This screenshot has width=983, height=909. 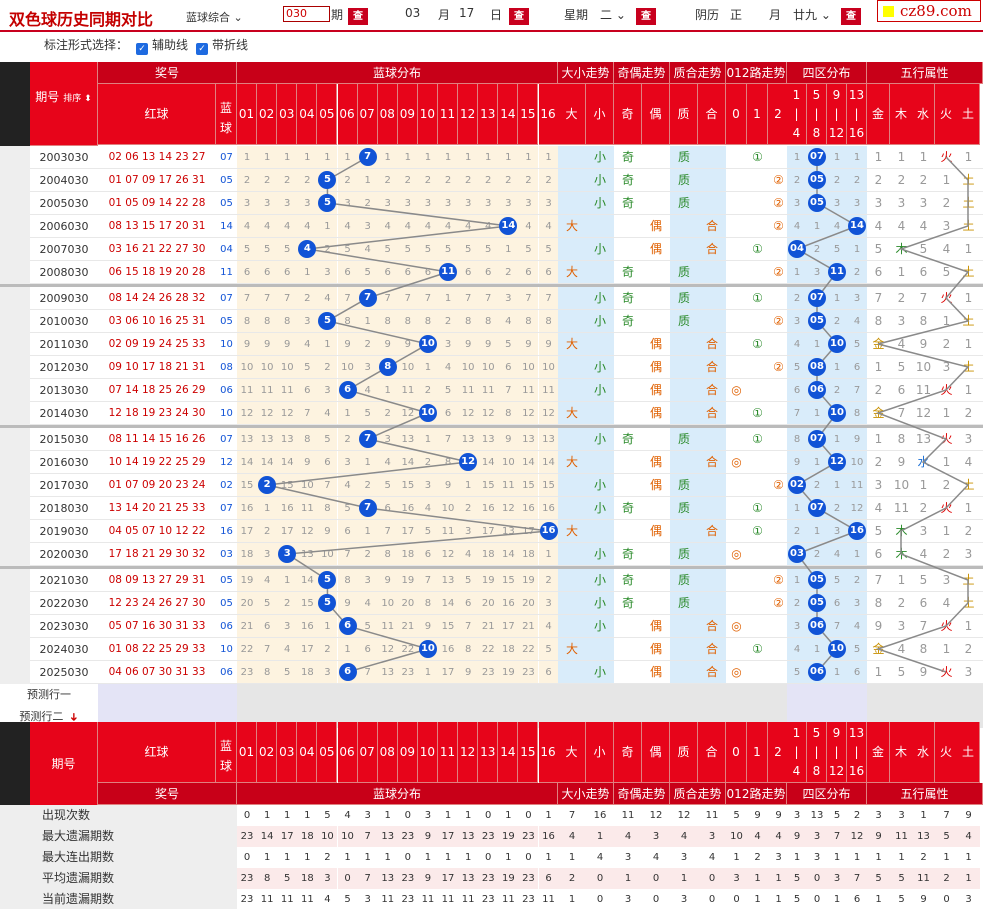 What do you see at coordinates (157, 298) in the screenshot?
I see `row-red-balls: 08 14 24 26 28 32` at bounding box center [157, 298].